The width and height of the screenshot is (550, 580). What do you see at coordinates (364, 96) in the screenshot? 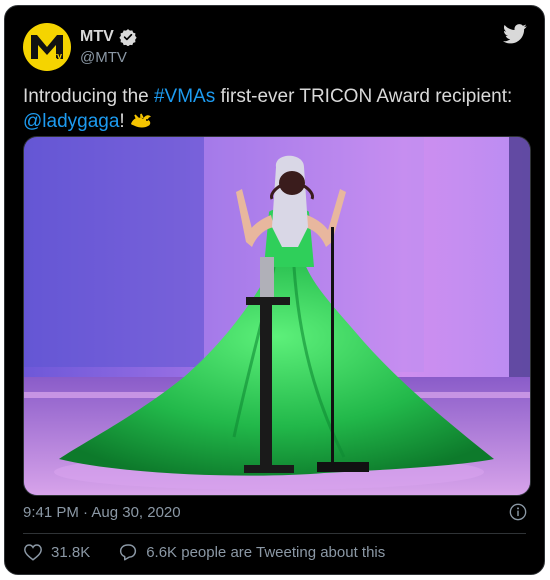
I see `tweet-text-middle: first-ever TRICON Award recipient:` at bounding box center [364, 96].